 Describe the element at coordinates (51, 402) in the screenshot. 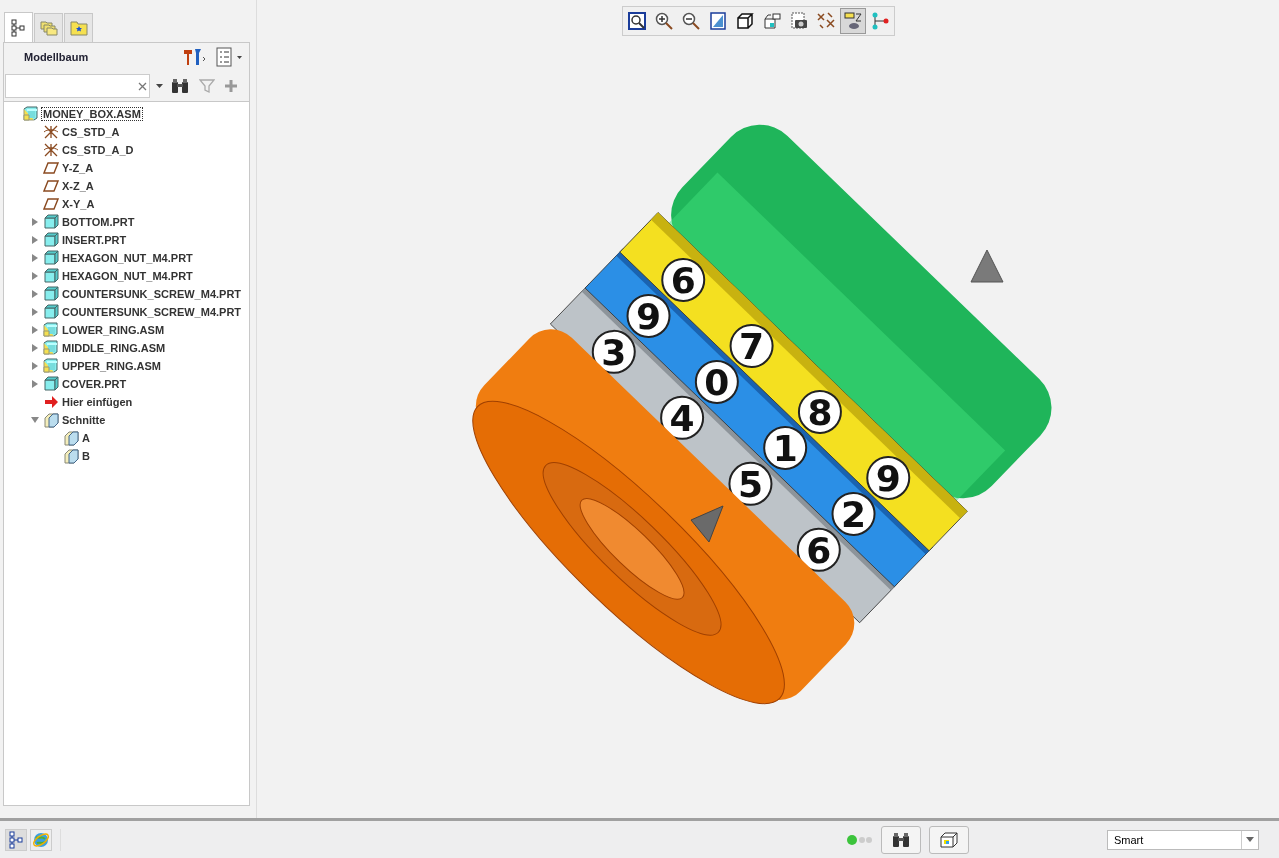

I see `arrow-icon` at that location.